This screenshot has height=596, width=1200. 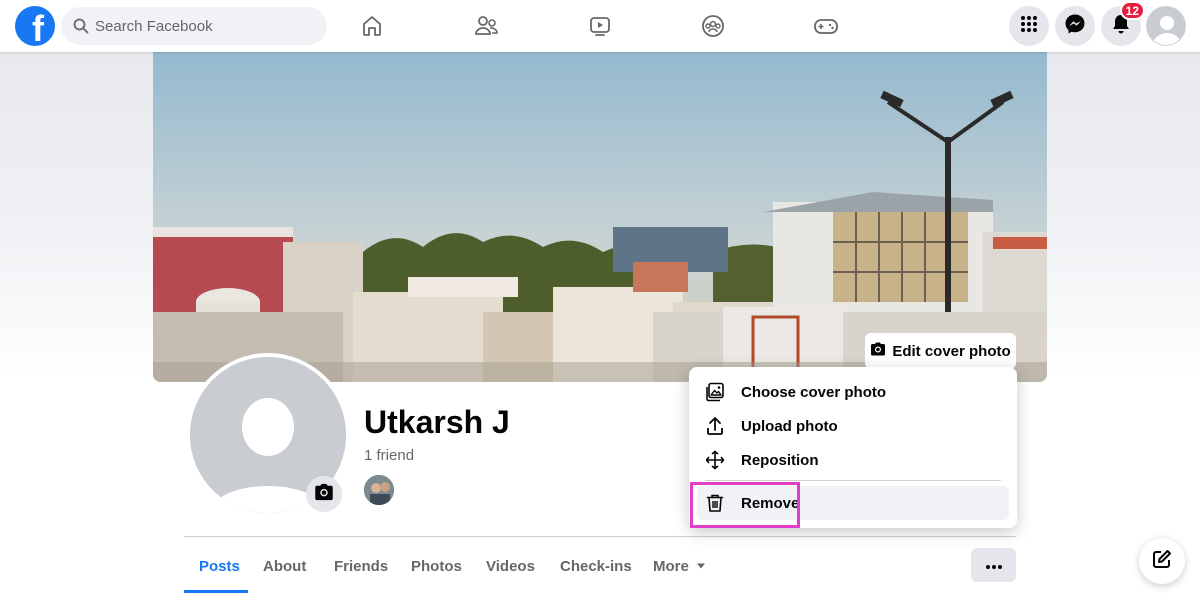 I want to click on menu-item-choose-cover-photo: Choose cover photo, so click(x=853, y=392).